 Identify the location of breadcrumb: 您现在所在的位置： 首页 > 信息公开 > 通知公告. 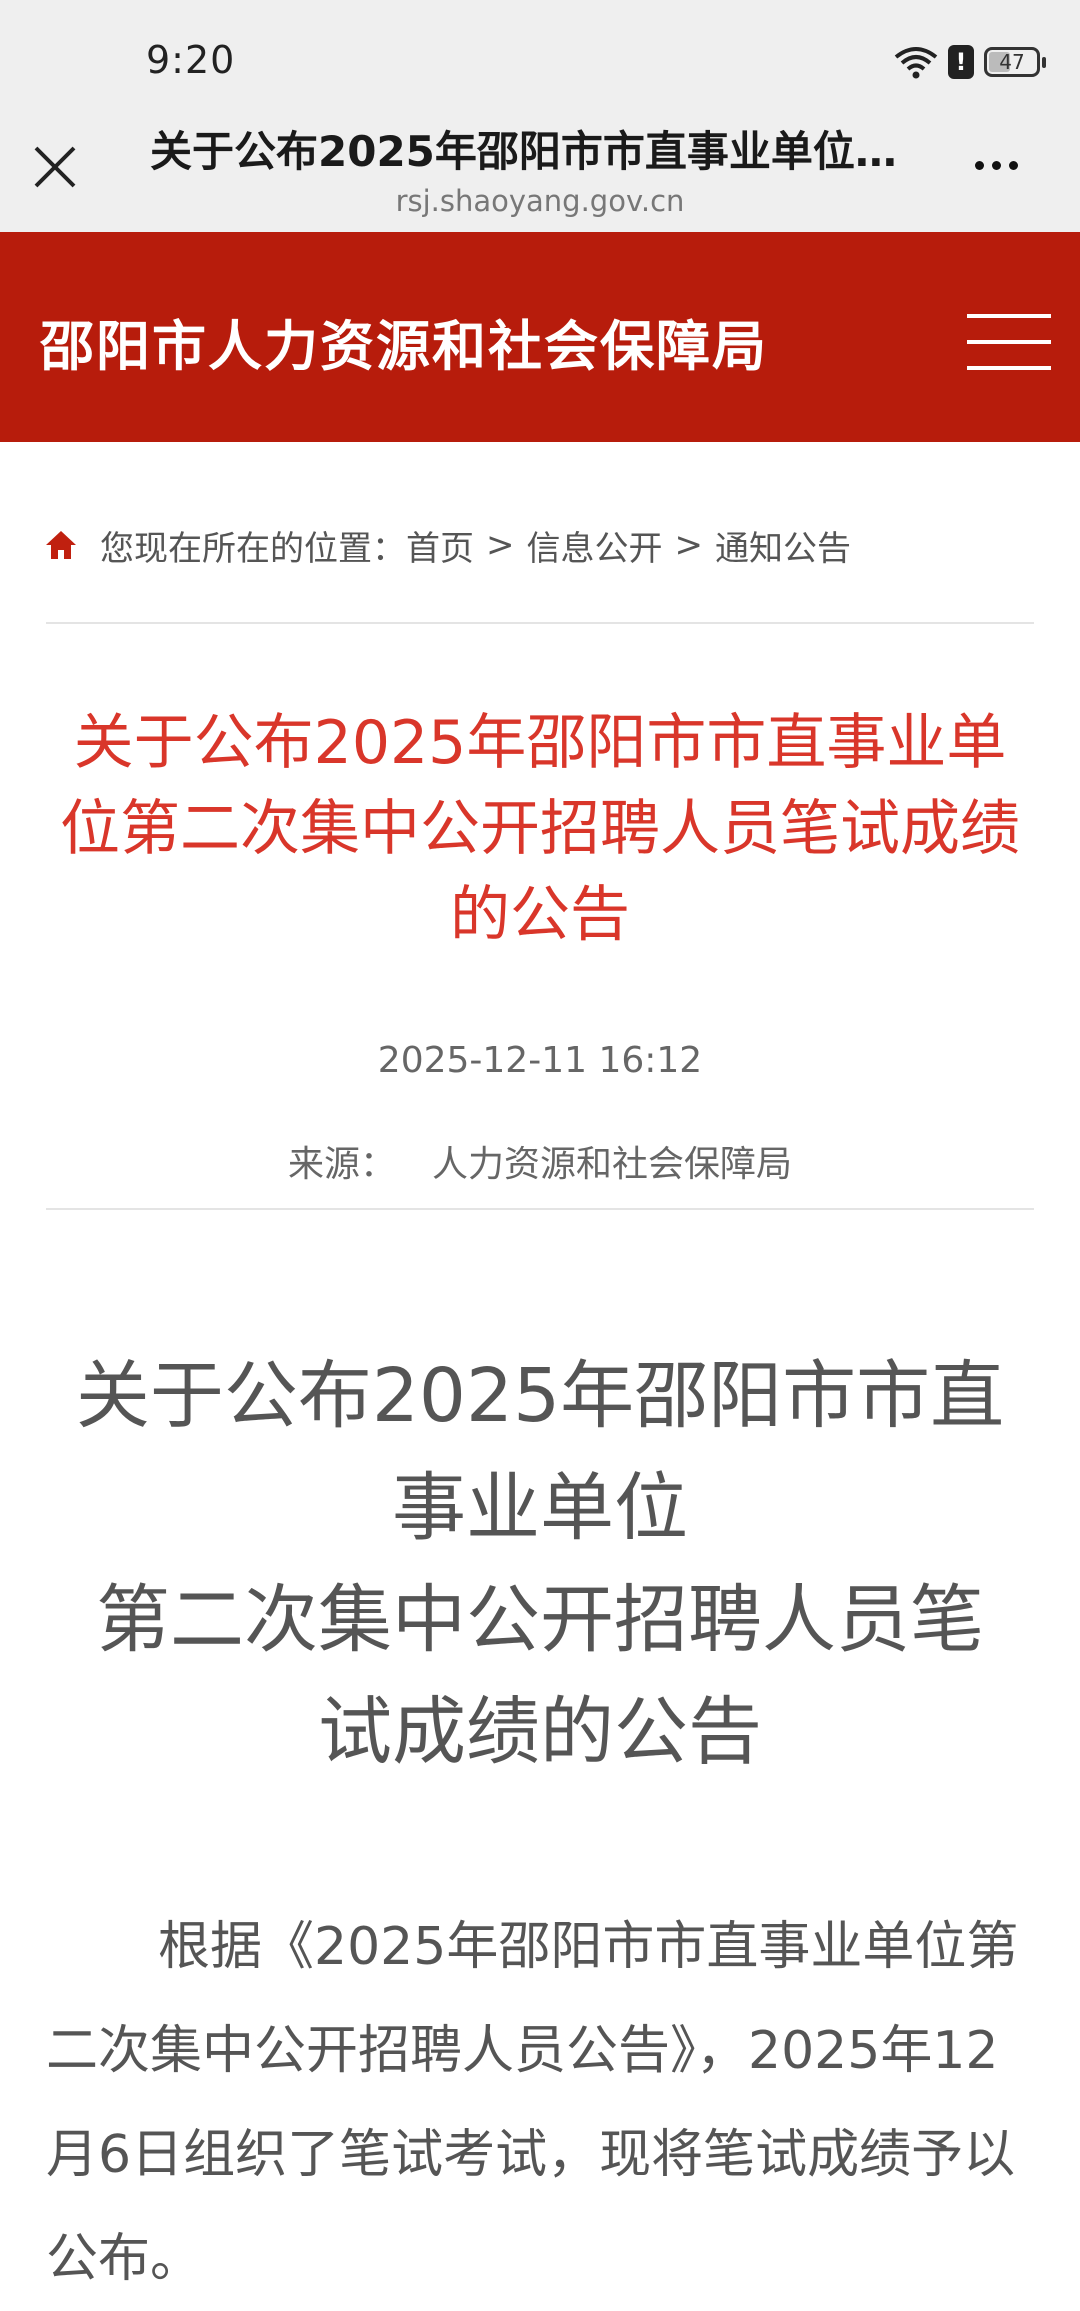
(447, 545).